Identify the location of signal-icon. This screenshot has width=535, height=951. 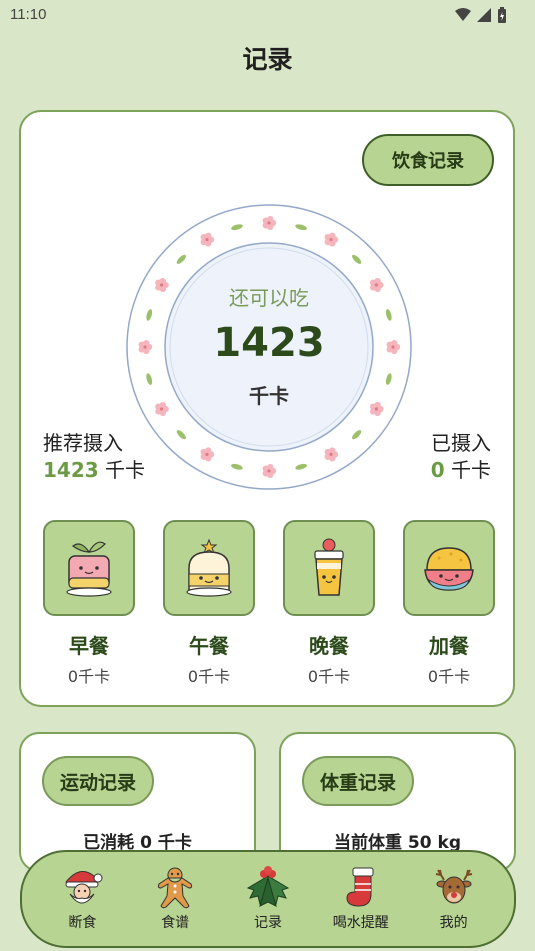
(484, 15).